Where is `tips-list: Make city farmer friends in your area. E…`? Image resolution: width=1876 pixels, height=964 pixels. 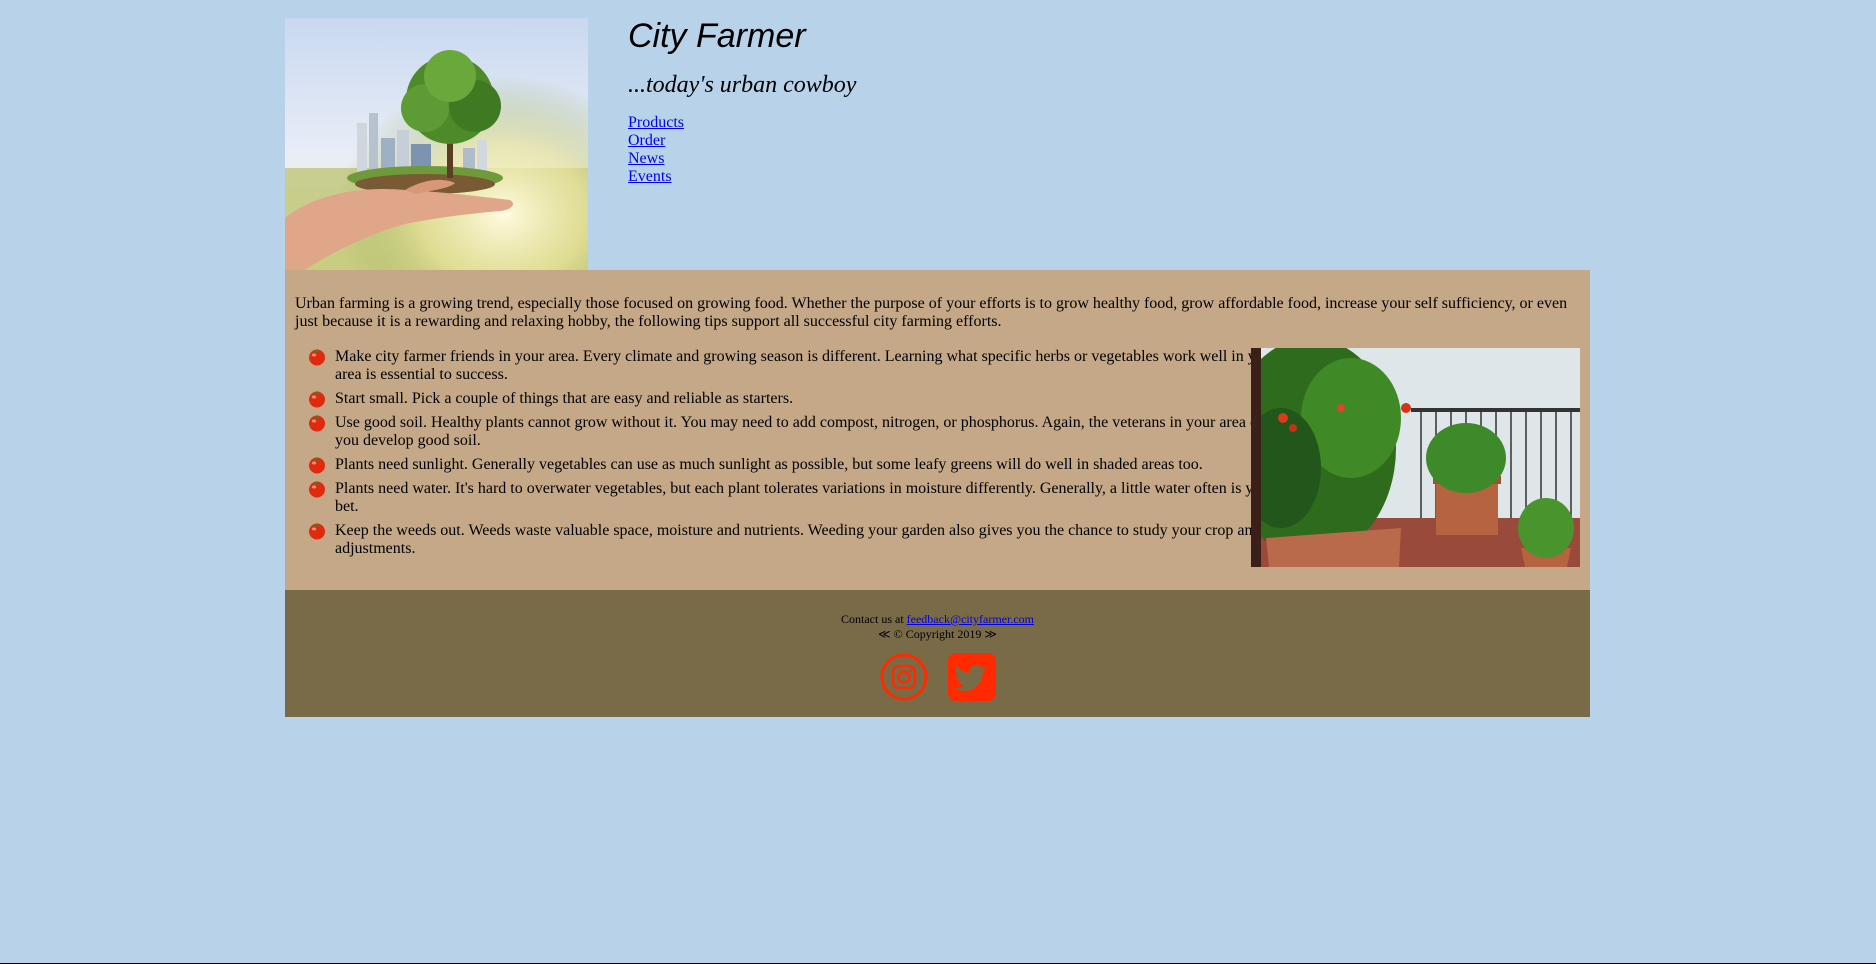 tips-list: Make city farmer friends in your area. E… is located at coordinates (807, 456).